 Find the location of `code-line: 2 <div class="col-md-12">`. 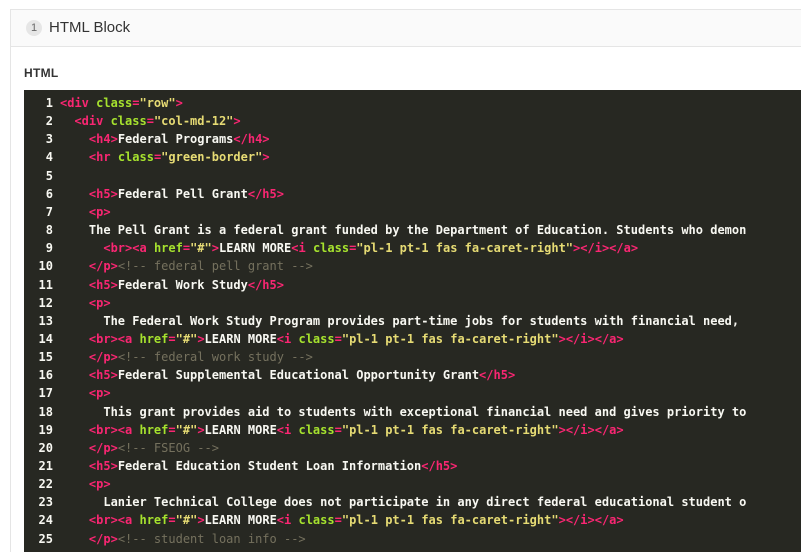

code-line: 2 <div class="col-md-12"> is located at coordinates (412, 121).